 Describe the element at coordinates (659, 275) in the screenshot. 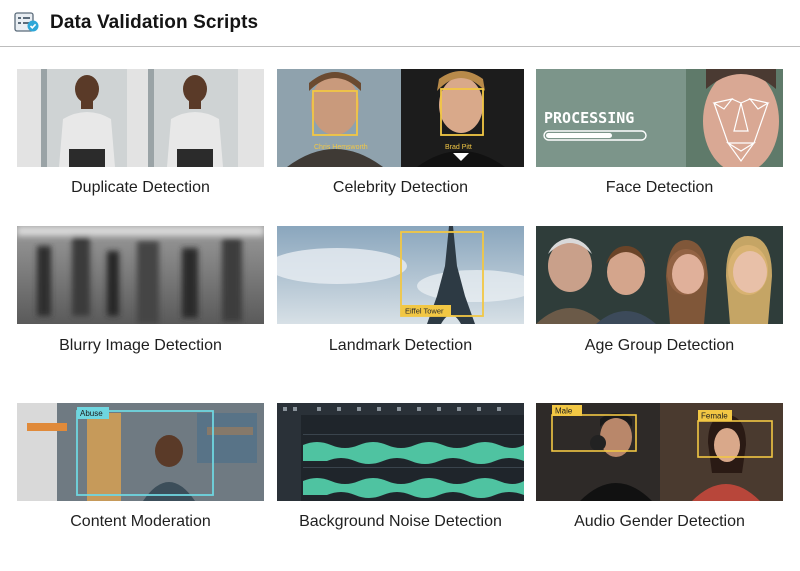

I see `age-group-thumbnail` at that location.